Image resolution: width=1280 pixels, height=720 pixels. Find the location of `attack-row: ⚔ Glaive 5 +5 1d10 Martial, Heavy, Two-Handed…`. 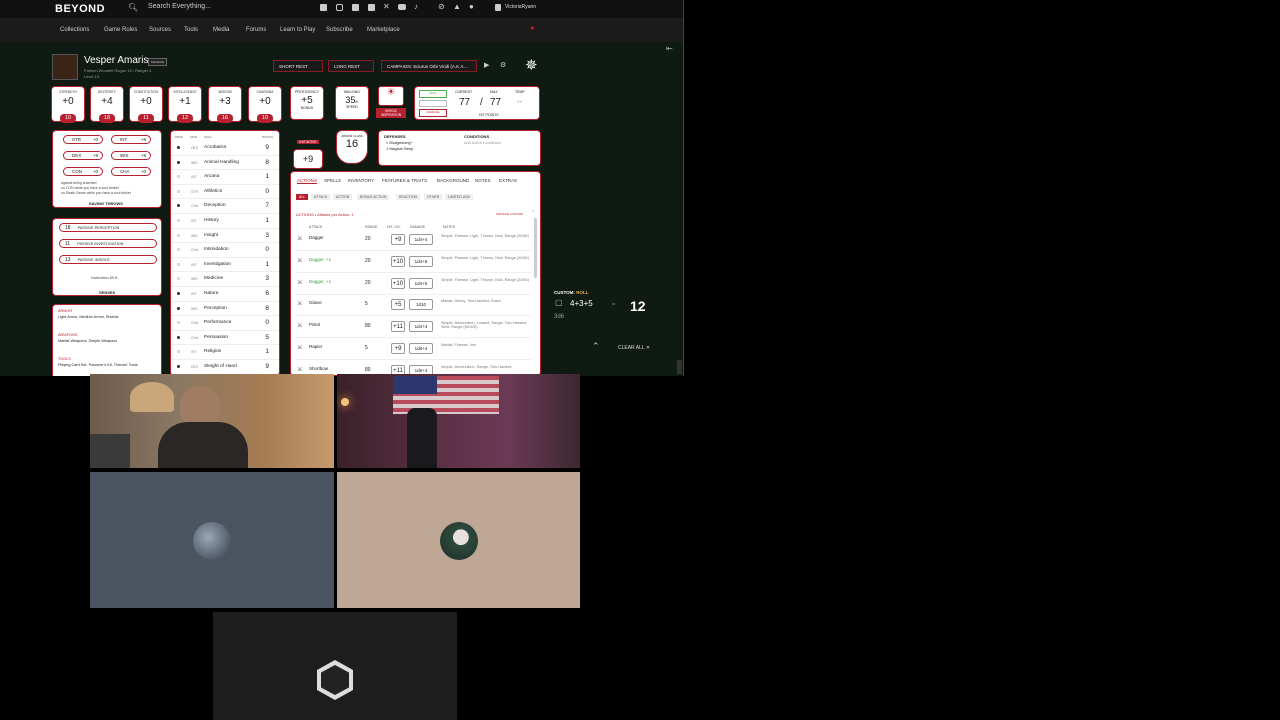

attack-row: ⚔ Glaive 5 +5 1d10 Martial, Heavy, Two-Handed… is located at coordinates (413, 306).